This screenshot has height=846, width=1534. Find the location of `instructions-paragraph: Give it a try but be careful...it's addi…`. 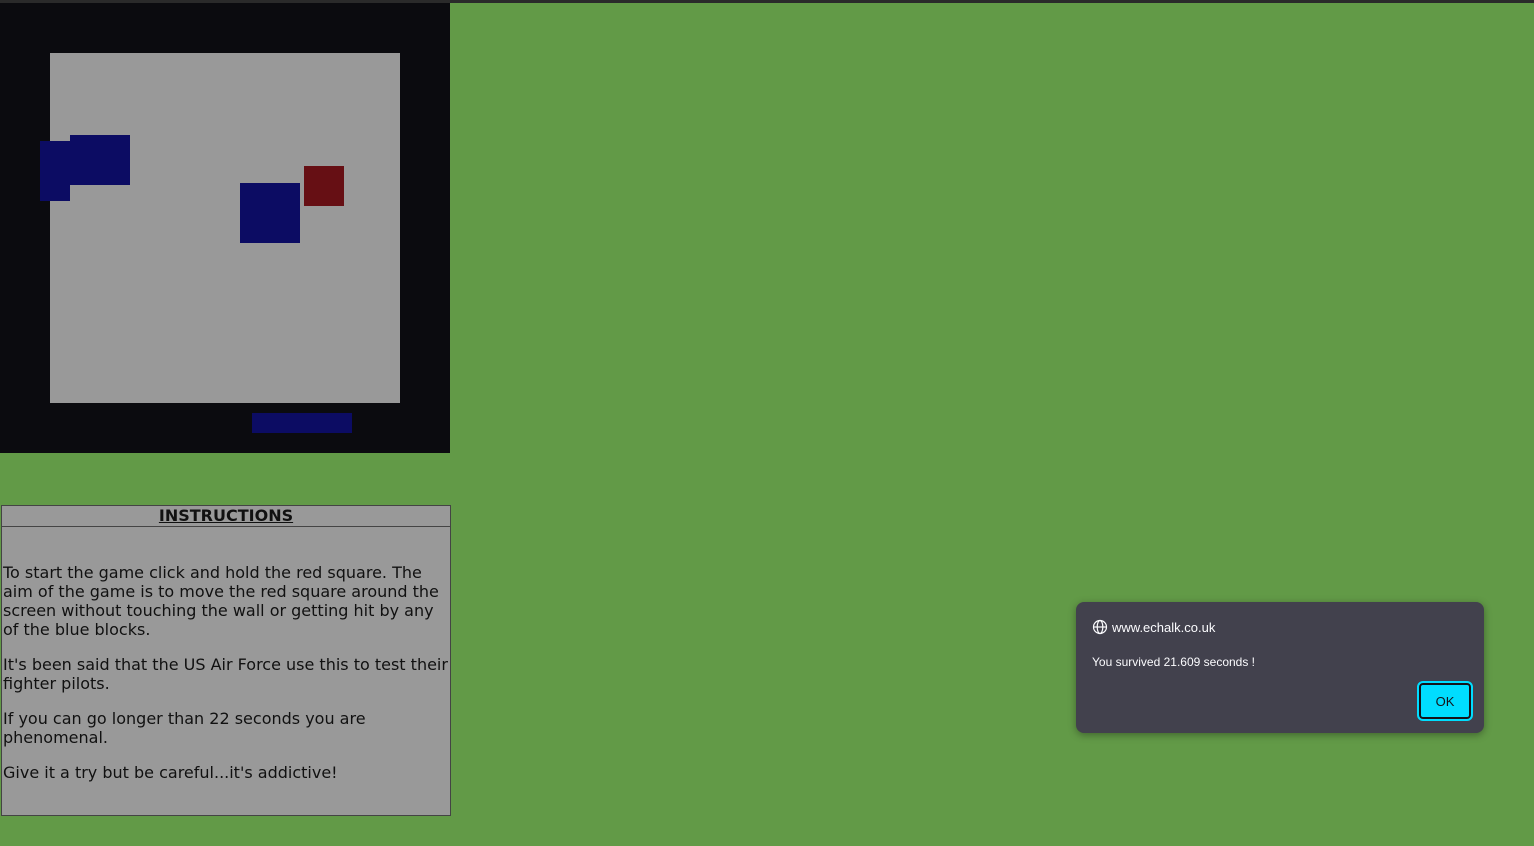

instructions-paragraph: Give it a try but be careful...it's addi… is located at coordinates (170, 772).